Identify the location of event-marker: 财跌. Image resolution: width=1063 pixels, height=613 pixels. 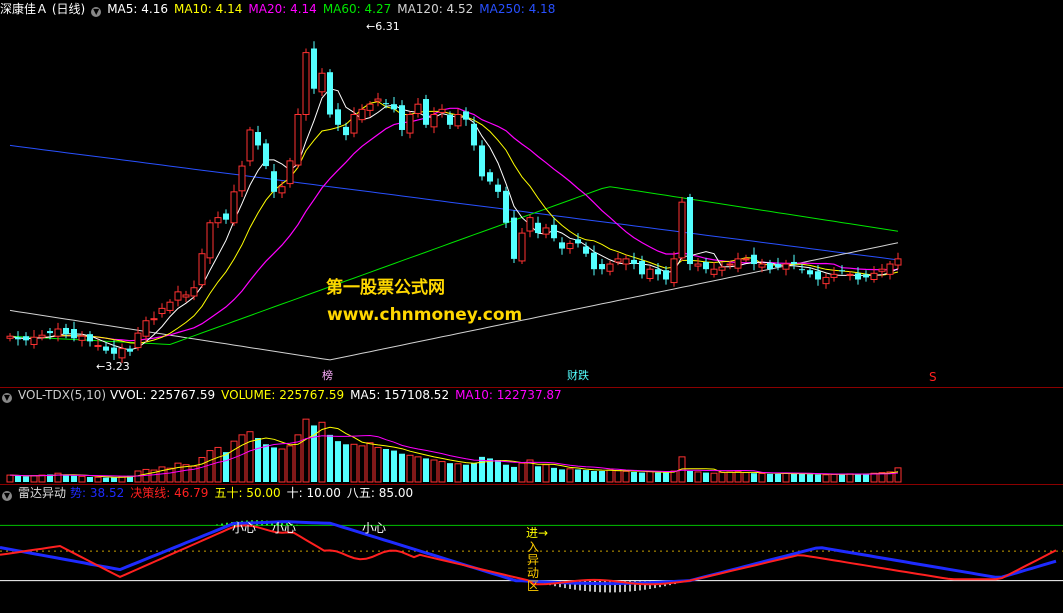
(578, 375).